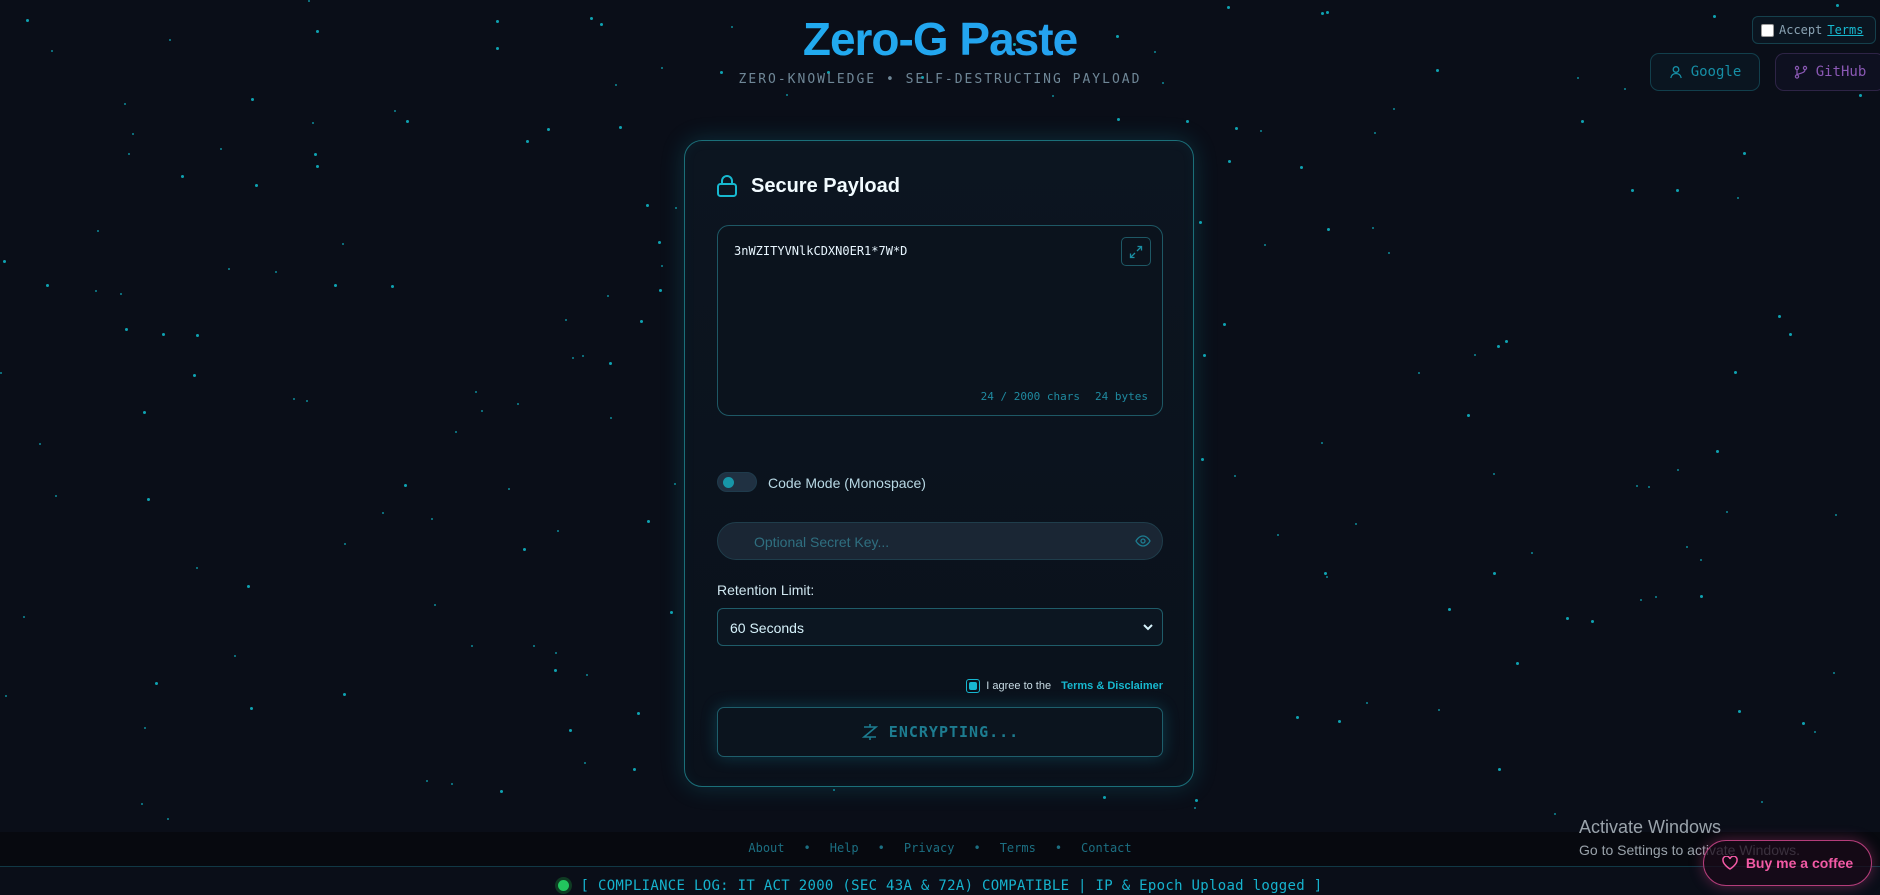  What do you see at coordinates (728, 482) in the screenshot?
I see `toggle-knob` at bounding box center [728, 482].